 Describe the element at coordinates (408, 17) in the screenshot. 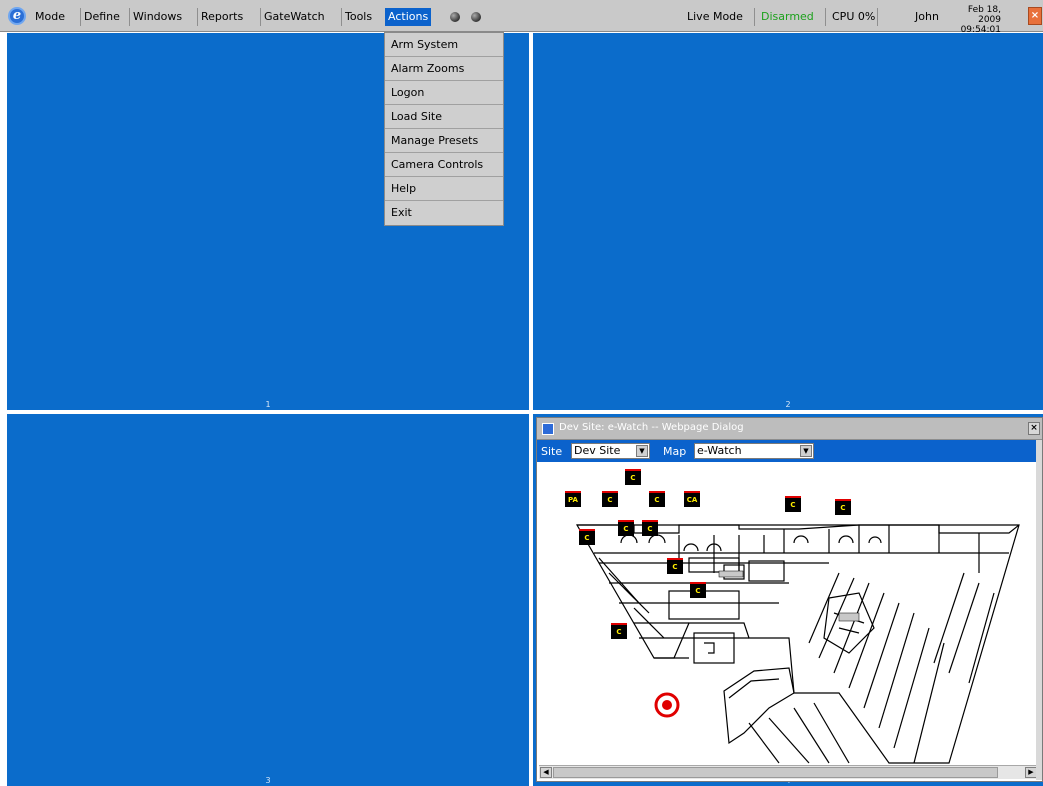

I see `menu-actions: Actions` at that location.